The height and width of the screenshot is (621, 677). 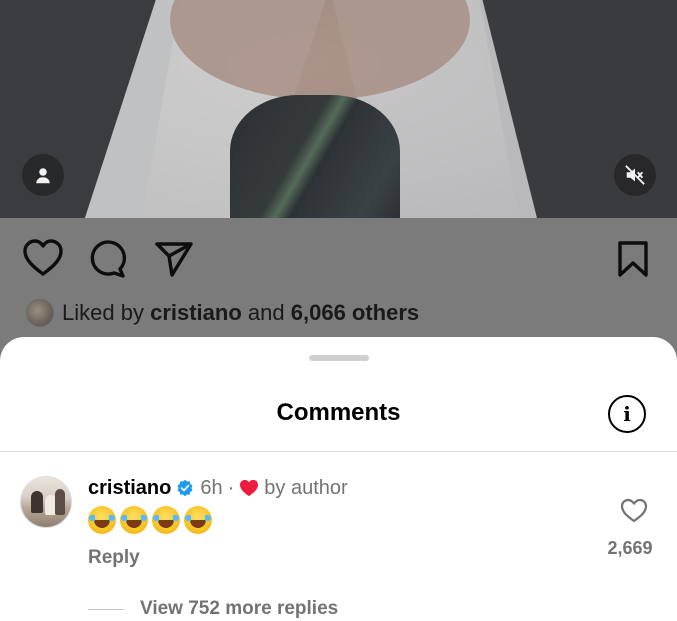 I want to click on liked-by-and: and, so click(x=266, y=312).